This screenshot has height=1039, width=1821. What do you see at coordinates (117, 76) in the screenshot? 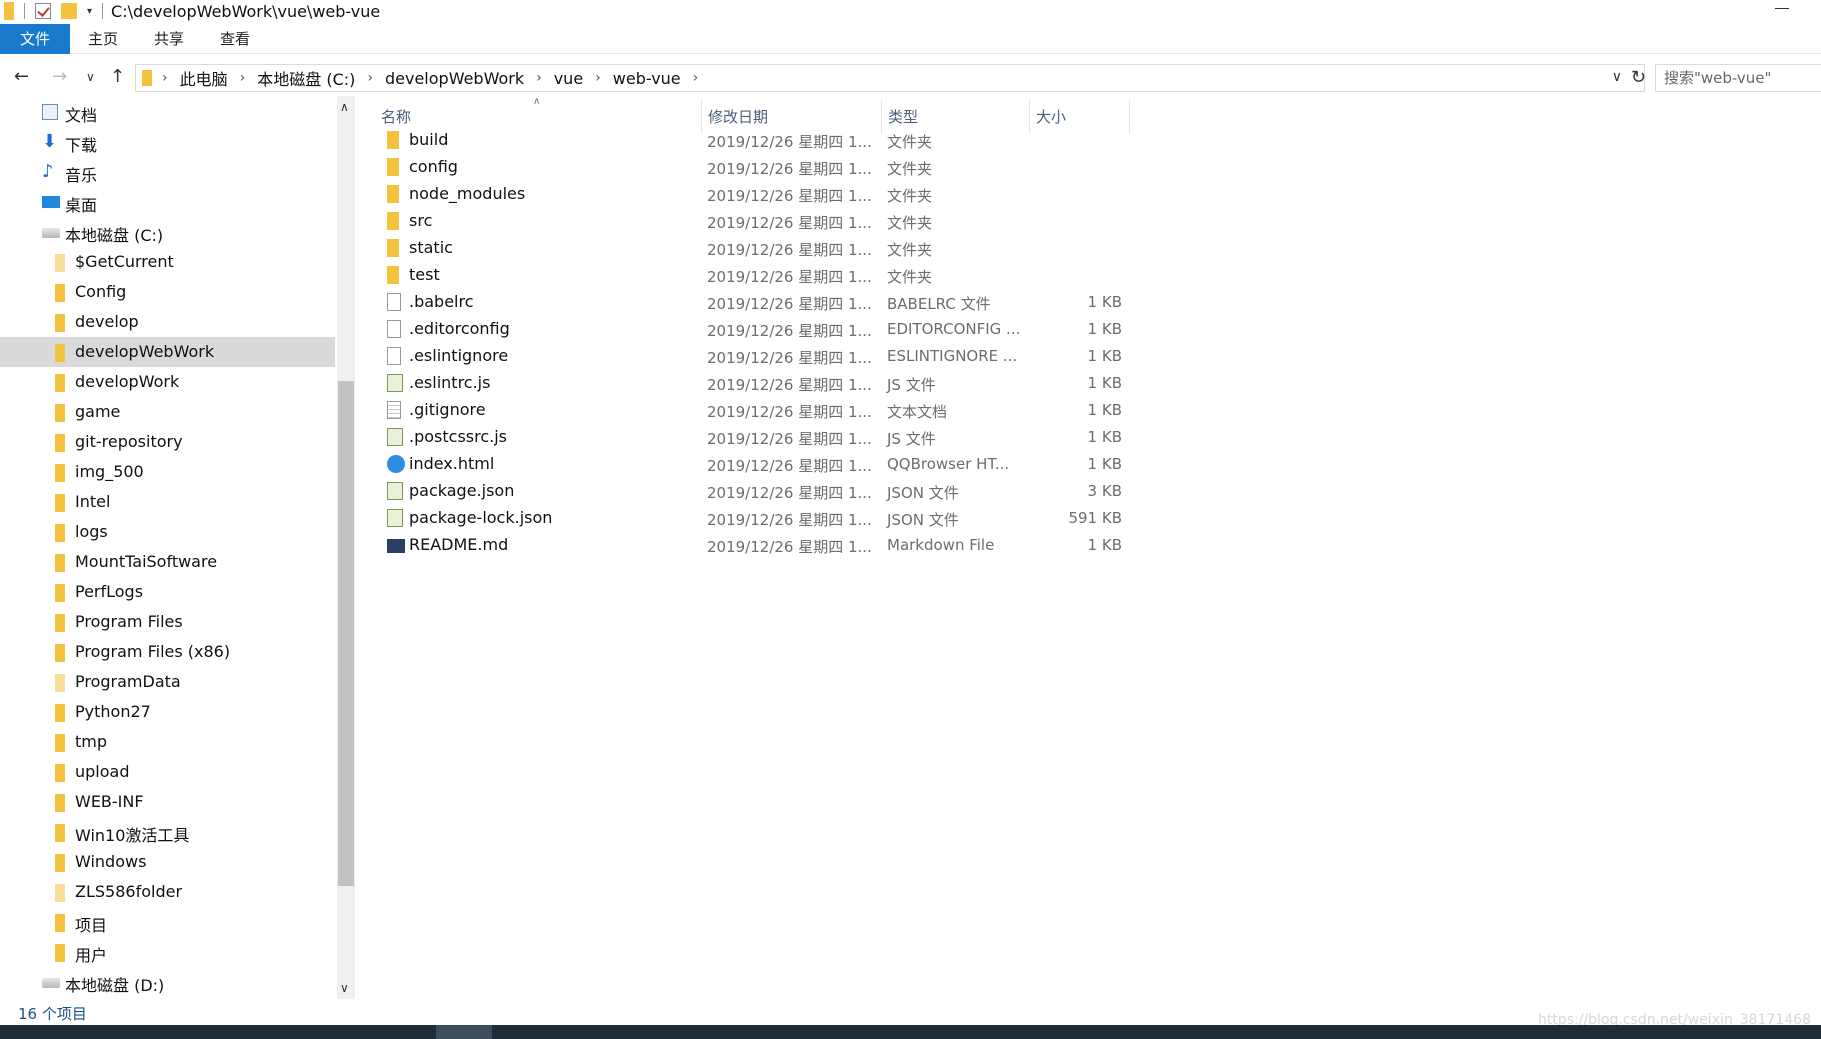
I see `up-arrow-icon: ↑` at bounding box center [117, 76].